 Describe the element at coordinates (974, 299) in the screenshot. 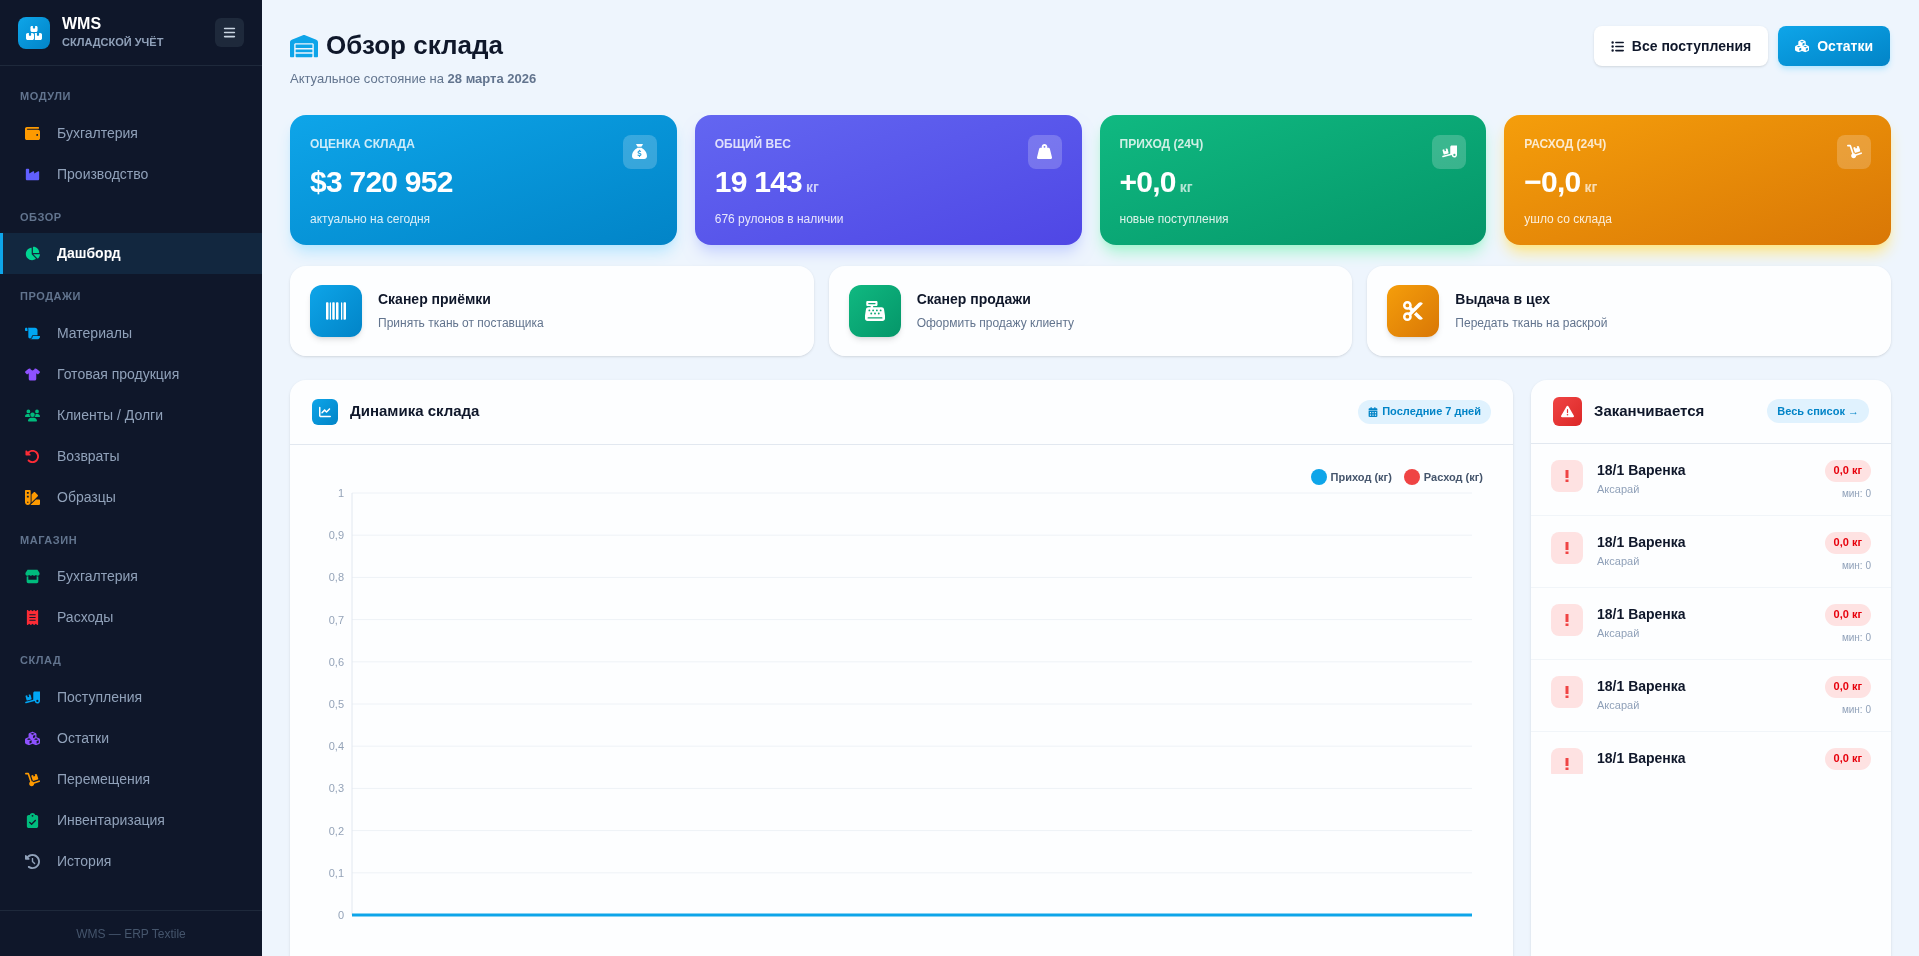

I see `action-title: Сканер продажи` at that location.